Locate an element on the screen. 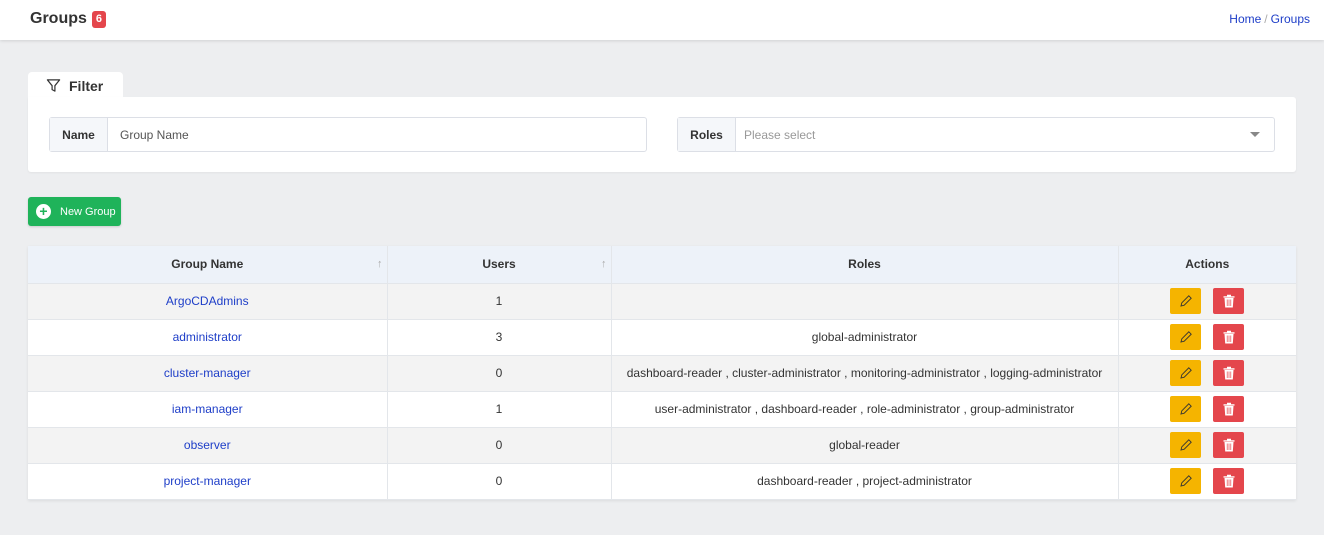 The image size is (1324, 535). table-row: administrator 3 global-administrator is located at coordinates (662, 337).